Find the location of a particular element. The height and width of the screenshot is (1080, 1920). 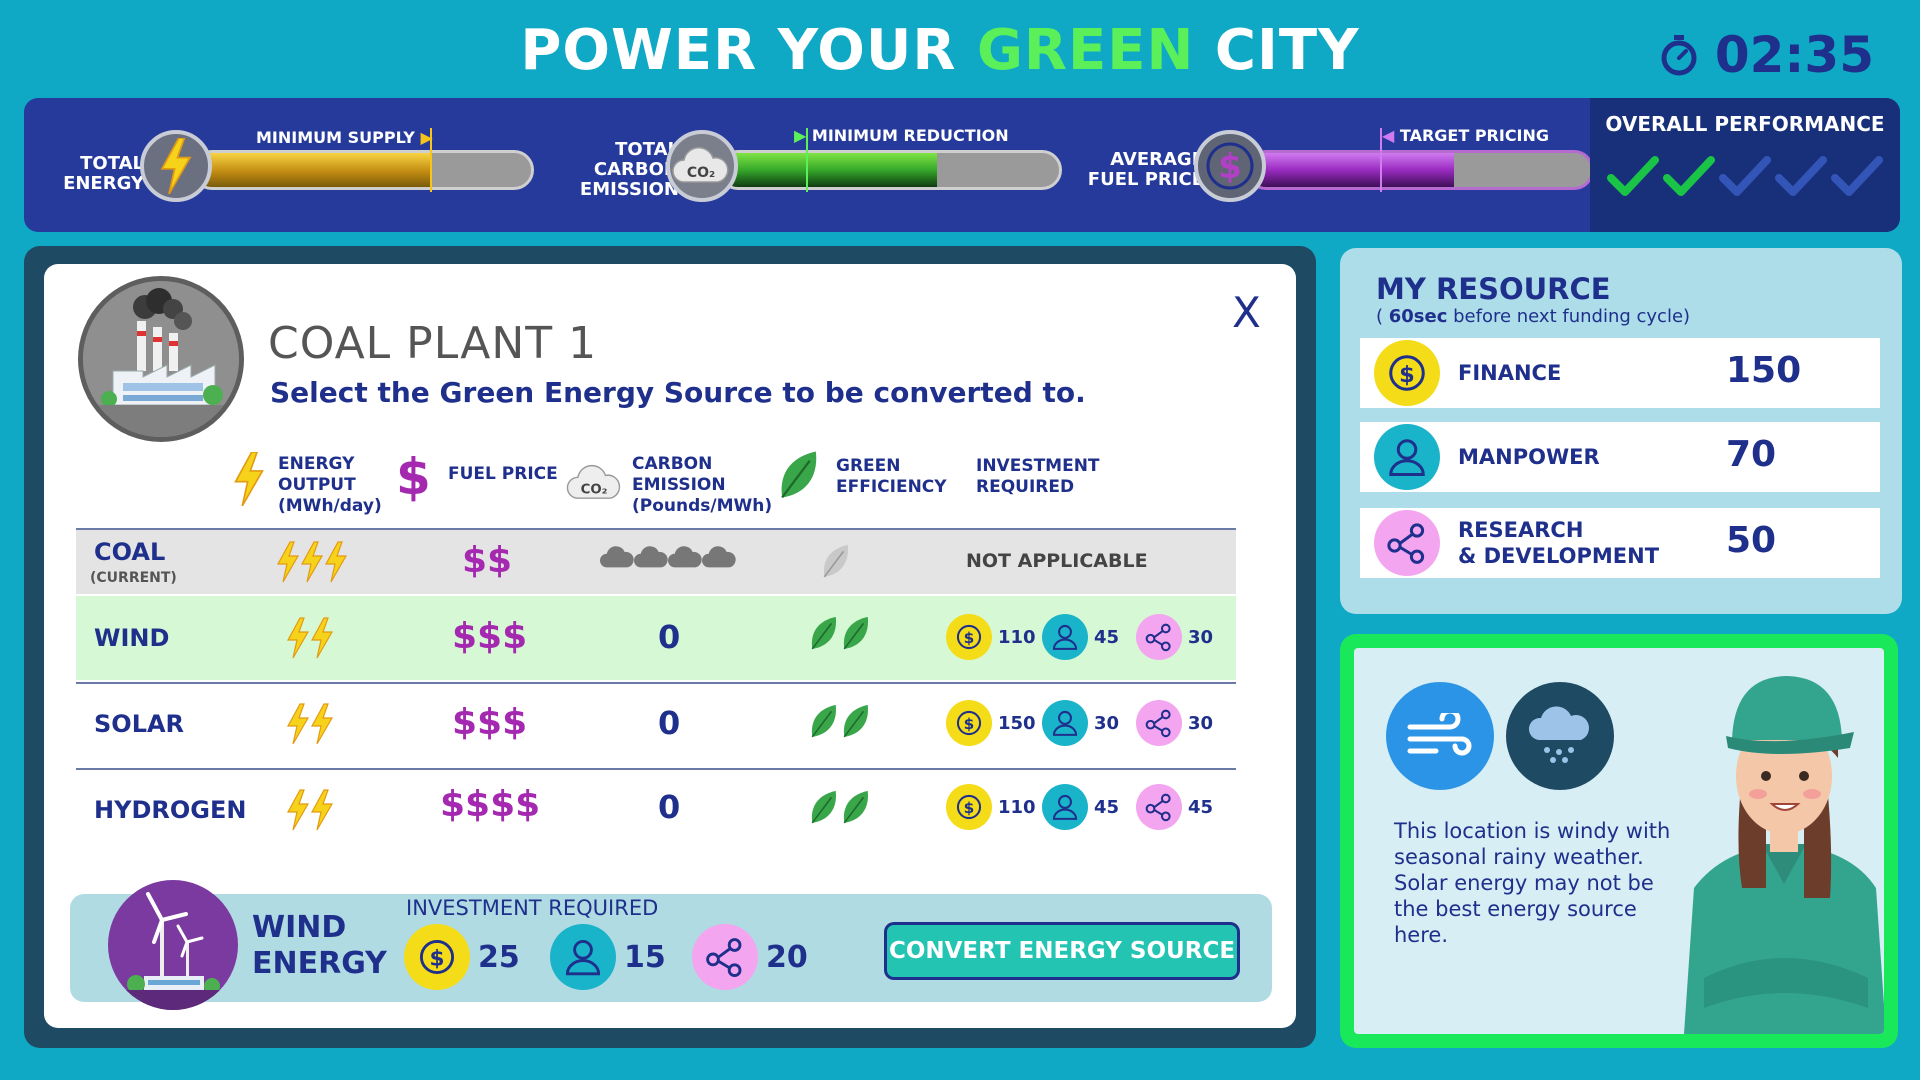

selected-name-line1: WIND is located at coordinates (299, 927).